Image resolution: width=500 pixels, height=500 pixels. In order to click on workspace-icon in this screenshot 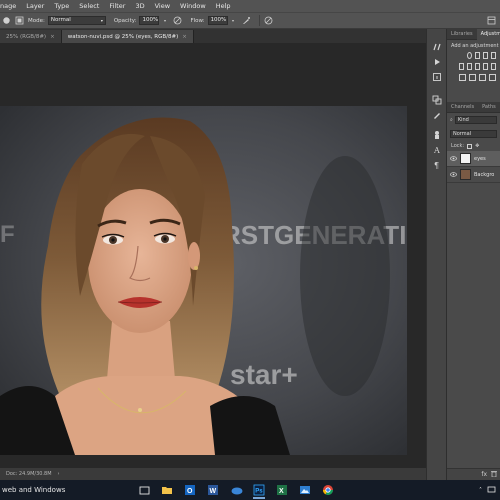, I will do `click(491, 20)`.